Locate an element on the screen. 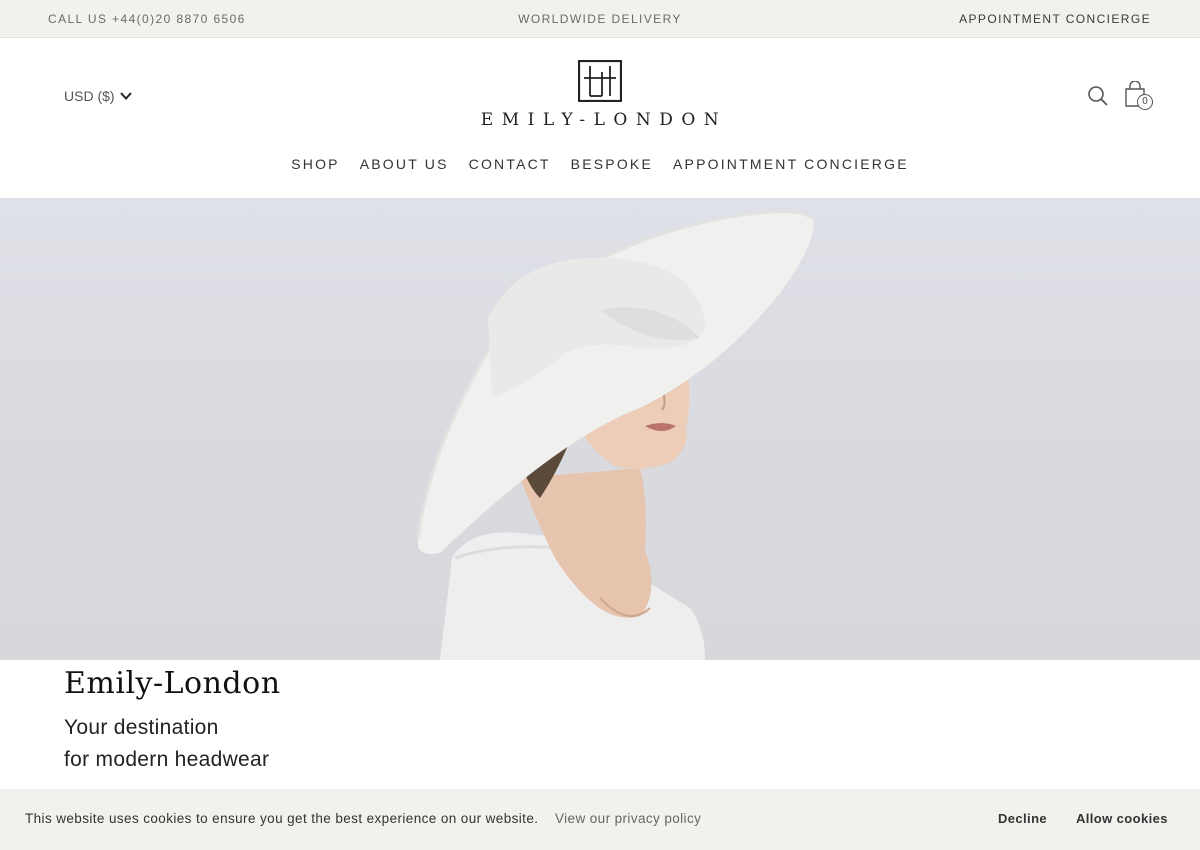  nav-item-contact: CONTACT is located at coordinates (510, 164).